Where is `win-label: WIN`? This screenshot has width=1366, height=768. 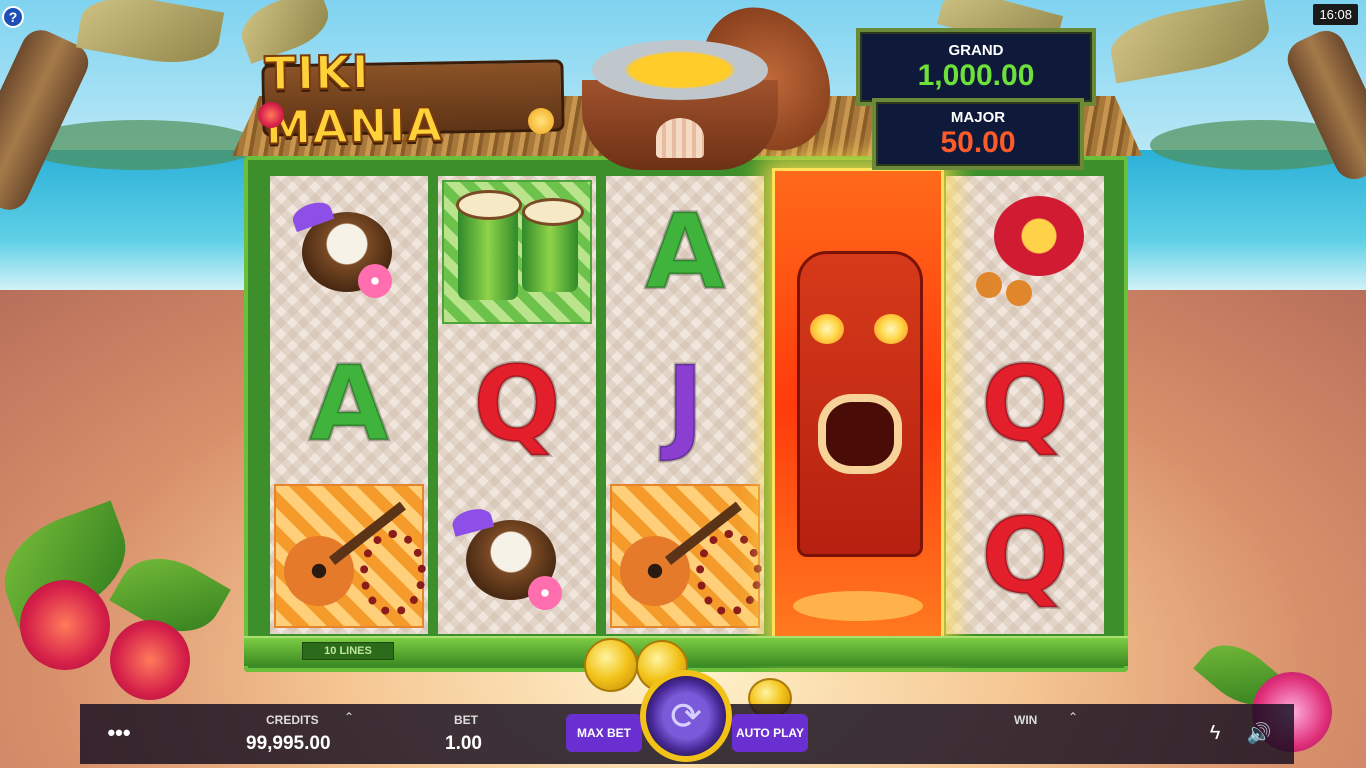
win-label: WIN is located at coordinates (1026, 720).